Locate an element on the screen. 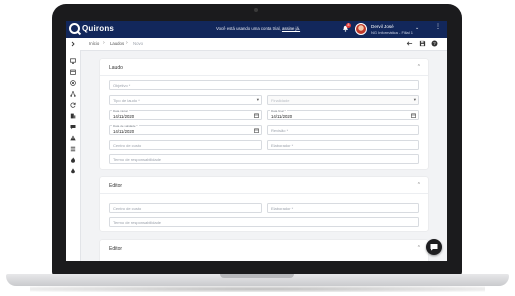 The width and height of the screenshot is (515, 296). chat-fab-button is located at coordinates (434, 247).